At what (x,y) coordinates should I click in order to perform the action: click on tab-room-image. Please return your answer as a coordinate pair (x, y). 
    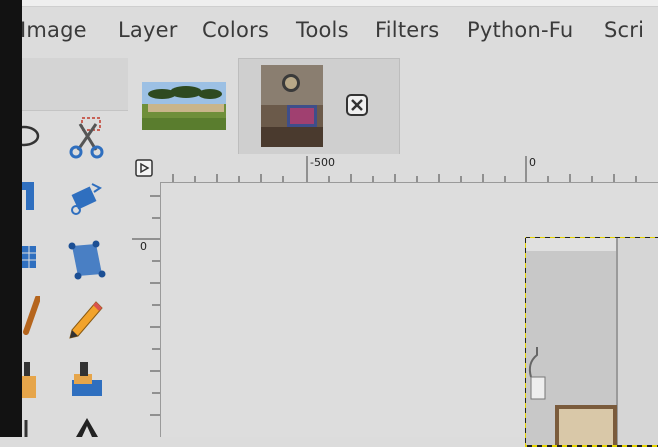
    Looking at the image, I should click on (319, 106).